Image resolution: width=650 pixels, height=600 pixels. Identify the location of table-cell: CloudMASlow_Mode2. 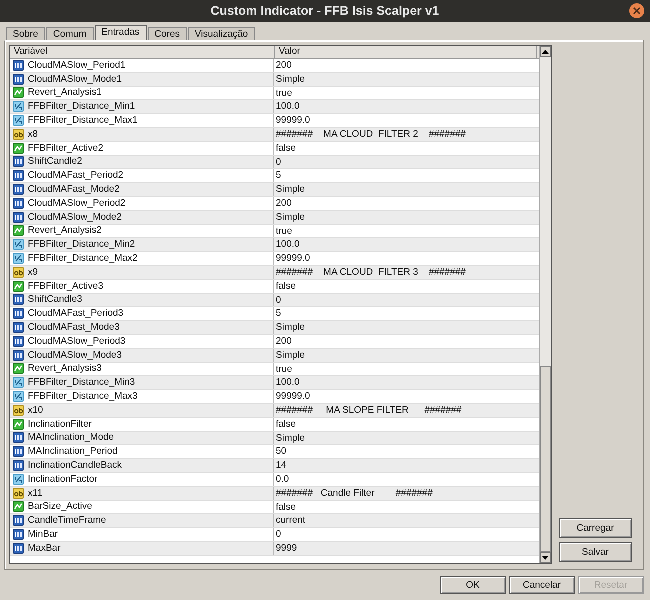
(142, 217).